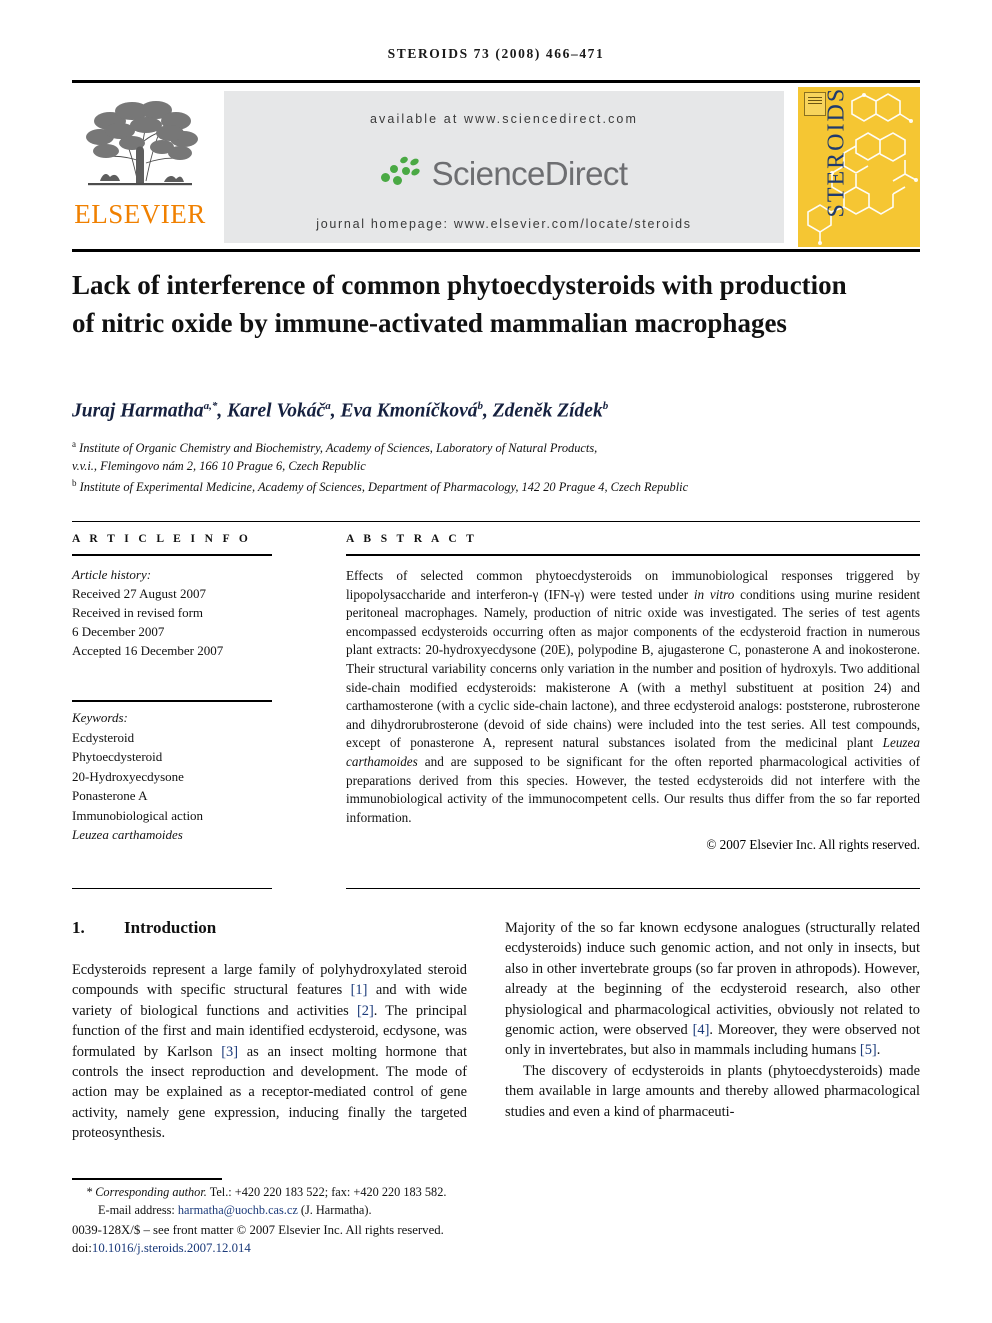 Image resolution: width=992 pixels, height=1323 pixels. What do you see at coordinates (238, 1210) in the screenshot?
I see `email-link: harmatha@uochb.cas.cz` at bounding box center [238, 1210].